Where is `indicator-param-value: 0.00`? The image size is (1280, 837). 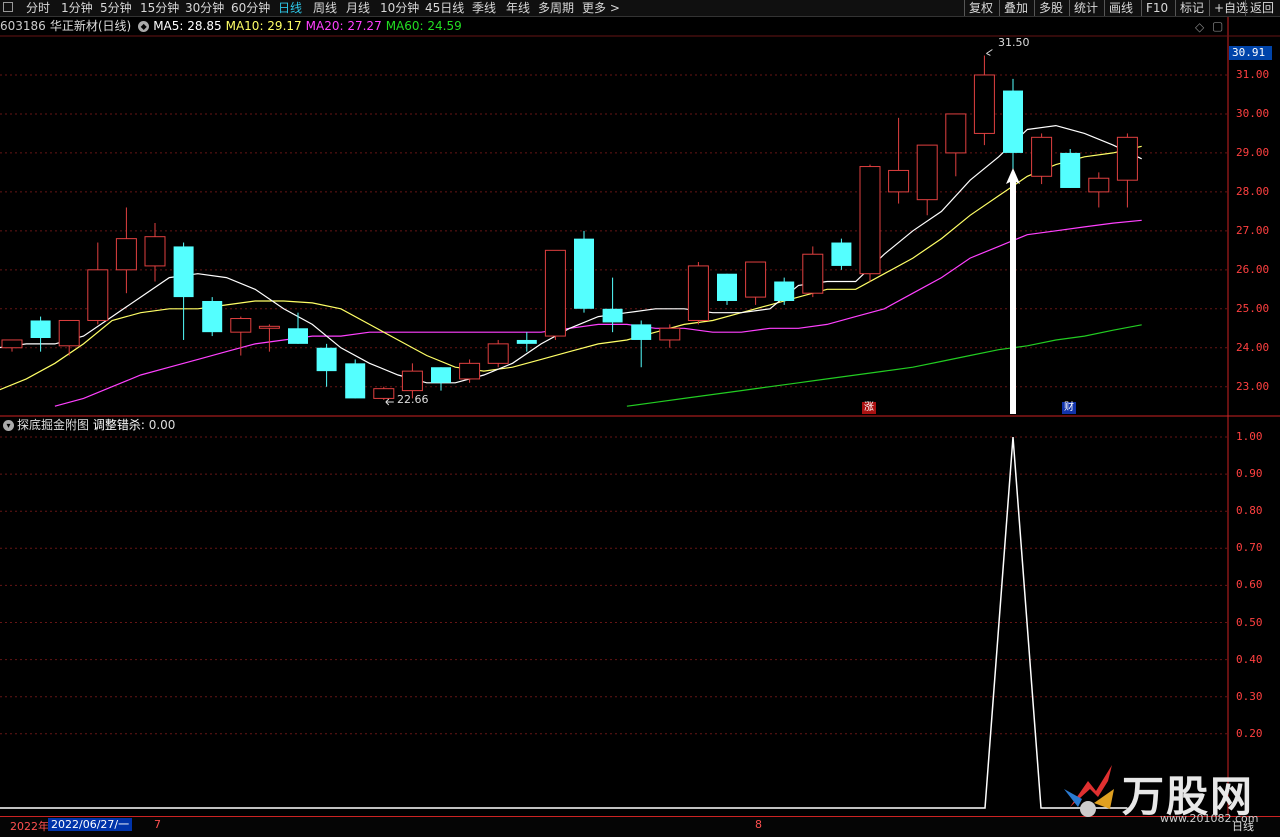
indicator-param-value: 0.00 is located at coordinates (162, 425).